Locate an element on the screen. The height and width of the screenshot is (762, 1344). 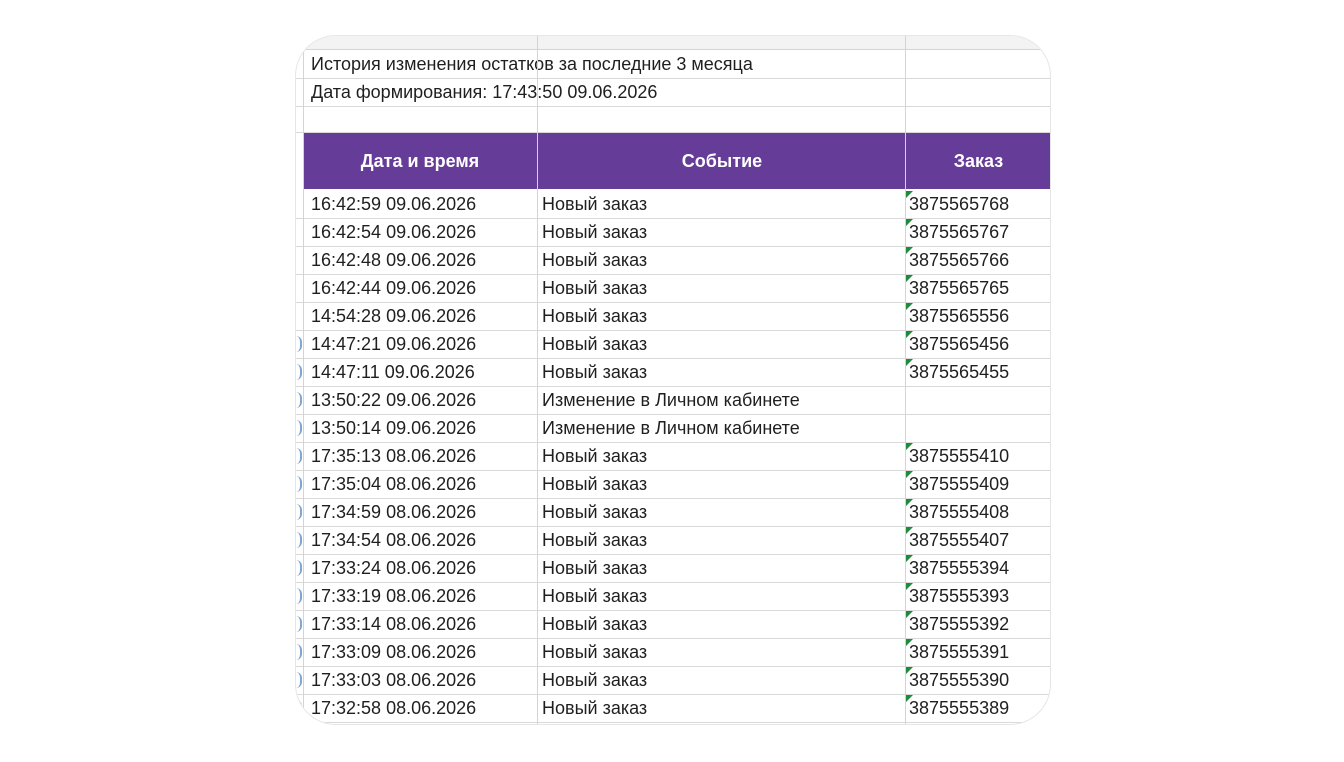
report-generated-row: Дата формирования: 17:43:50 09.06.2026 is located at coordinates (673, 92).